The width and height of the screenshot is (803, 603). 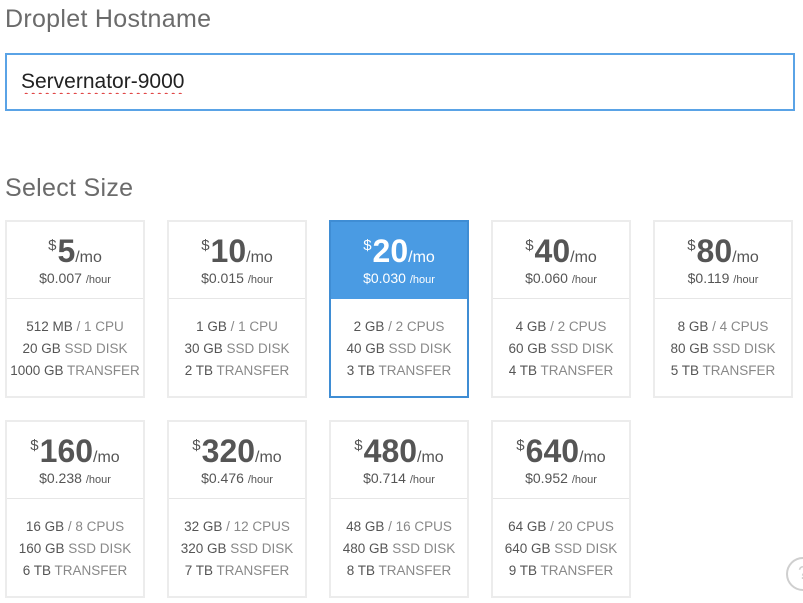 What do you see at coordinates (66, 451) in the screenshot?
I see `price-amount: 160` at bounding box center [66, 451].